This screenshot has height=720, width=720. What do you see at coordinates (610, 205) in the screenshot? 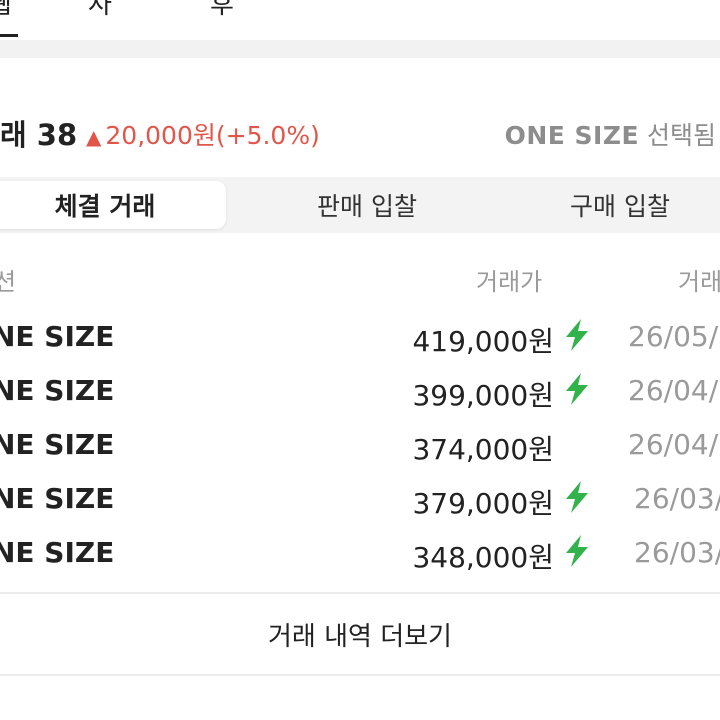
I see `tab-buy-bids: 구매 입찰` at bounding box center [610, 205].